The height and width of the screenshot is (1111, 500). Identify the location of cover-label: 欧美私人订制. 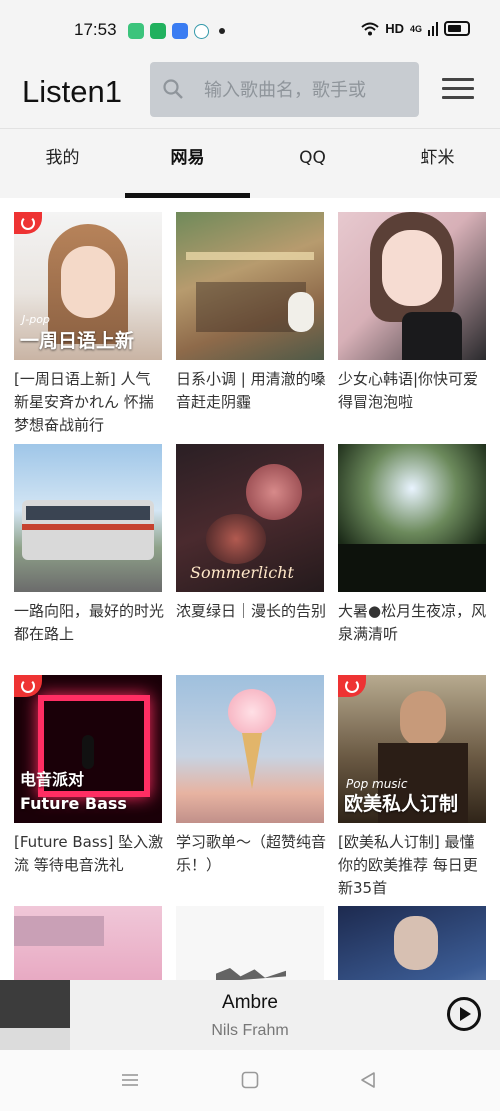
(401, 804).